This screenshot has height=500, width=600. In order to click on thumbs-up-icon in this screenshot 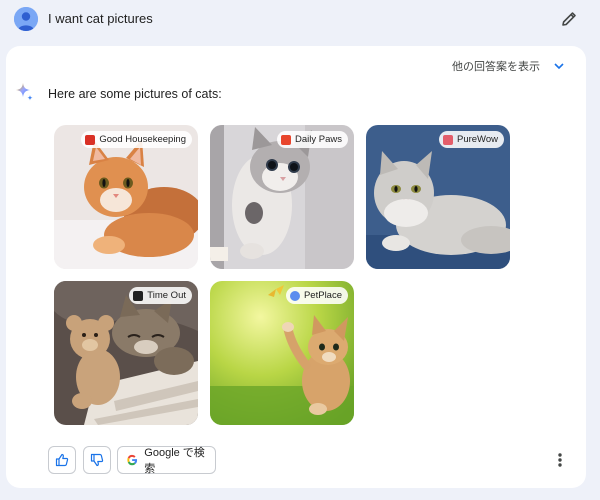, I will do `click(62, 460)`.